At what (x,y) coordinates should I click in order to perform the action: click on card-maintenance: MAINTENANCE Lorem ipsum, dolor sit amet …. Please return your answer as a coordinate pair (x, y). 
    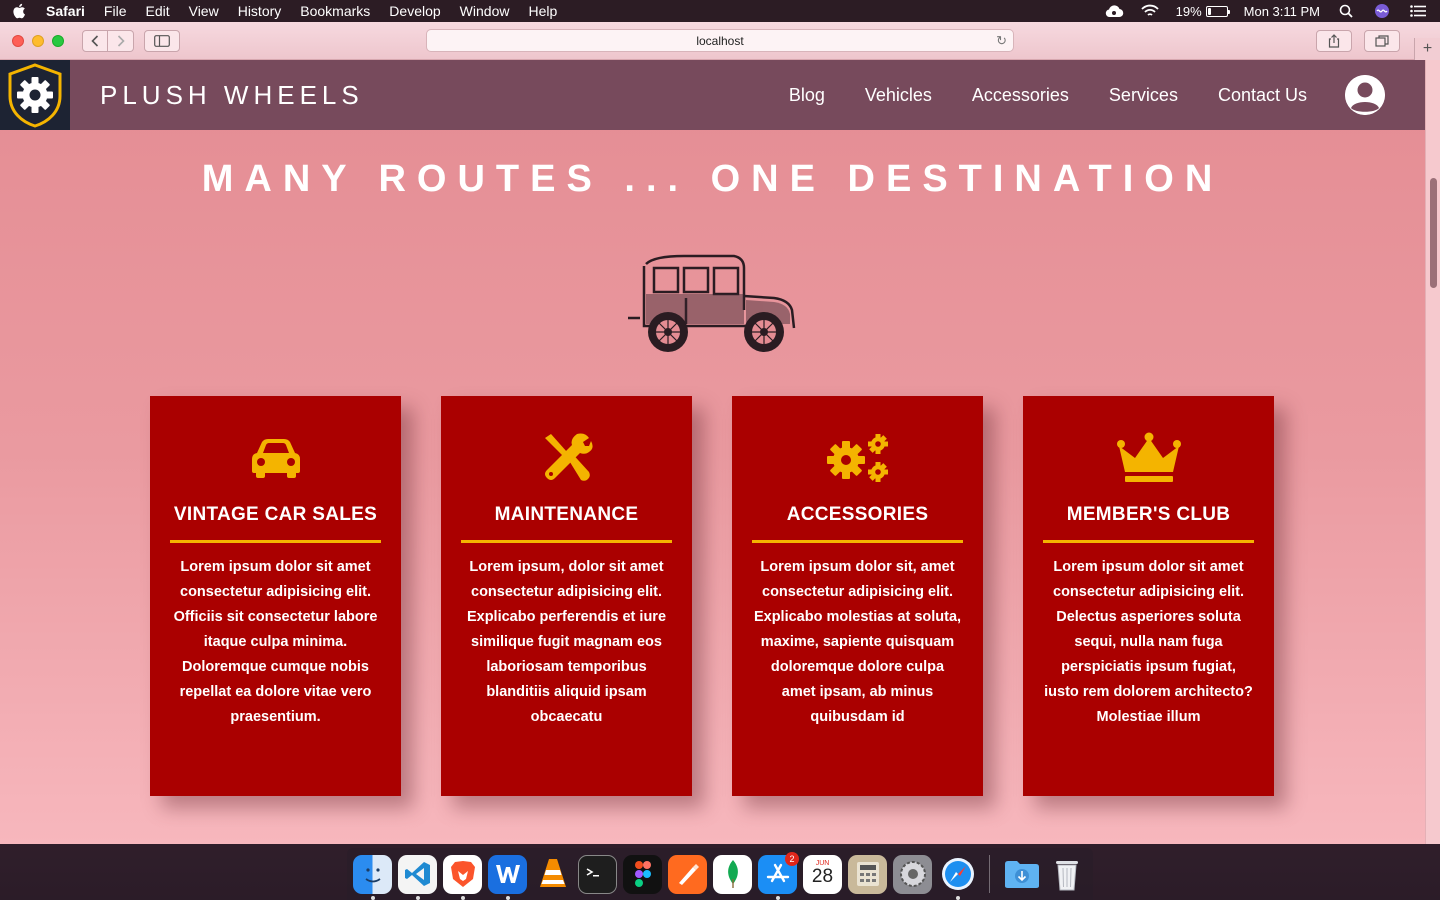
    Looking at the image, I should click on (566, 596).